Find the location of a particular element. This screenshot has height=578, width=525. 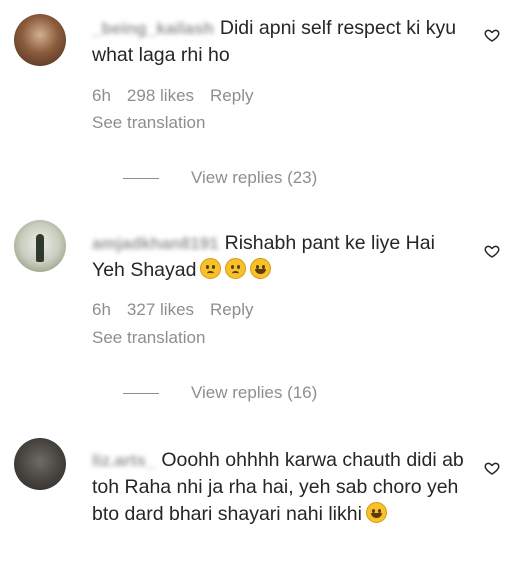

comment-likes: 327 likes is located at coordinates (160, 309).